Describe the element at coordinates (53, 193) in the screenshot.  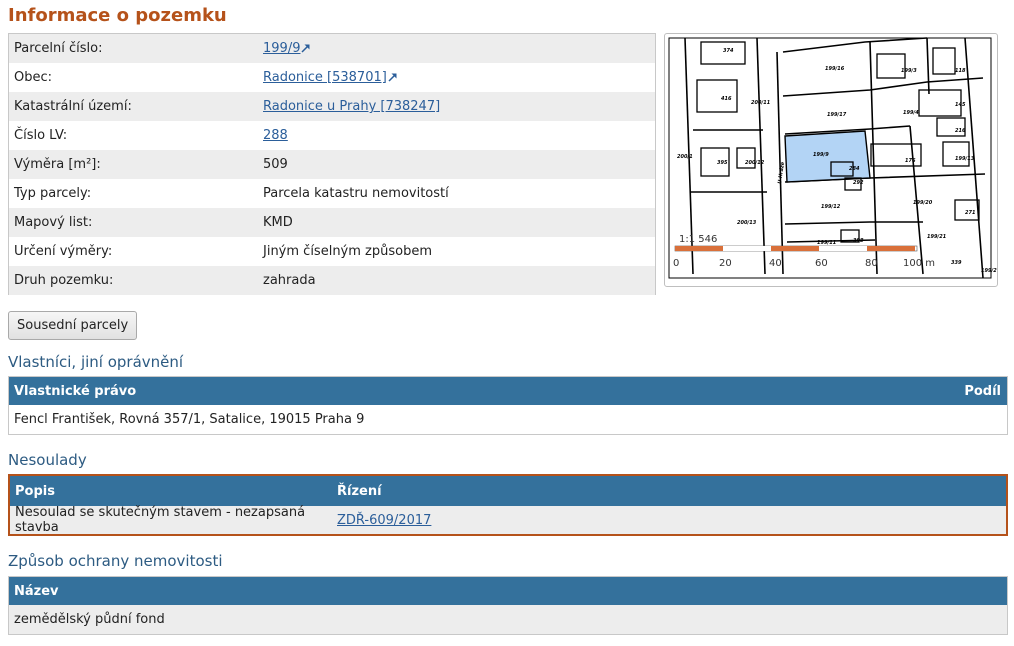
I see `info-label: Typ parcely:` at that location.